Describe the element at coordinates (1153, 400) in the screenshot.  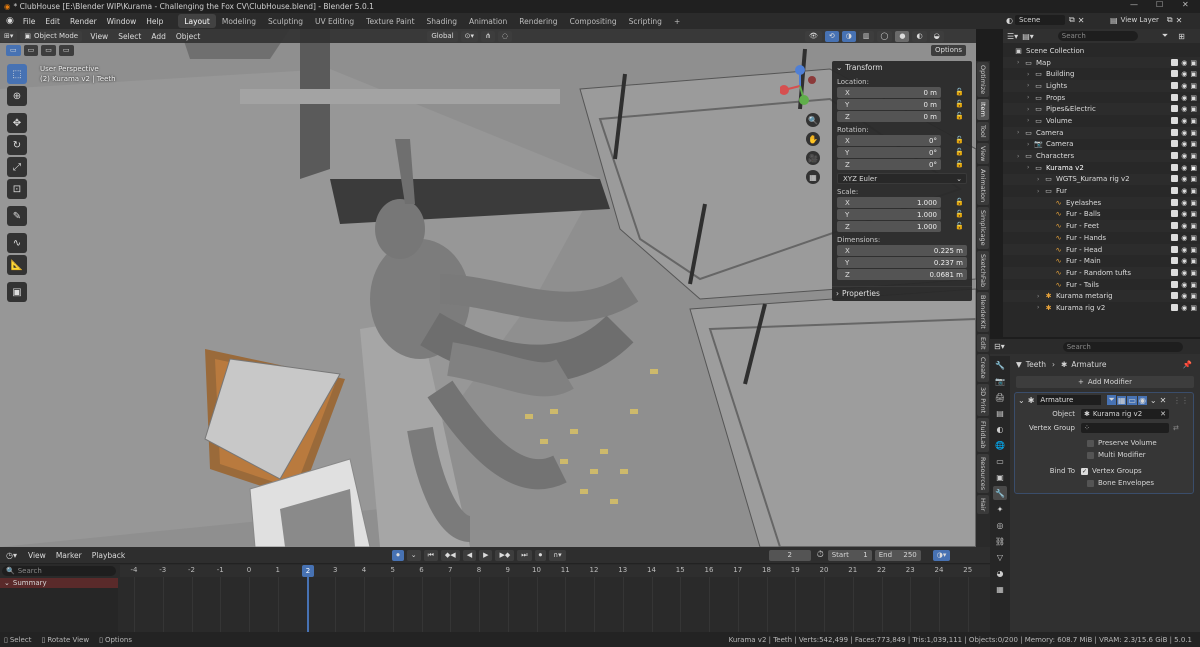
I see `dropdown-icon: ⌄` at that location.